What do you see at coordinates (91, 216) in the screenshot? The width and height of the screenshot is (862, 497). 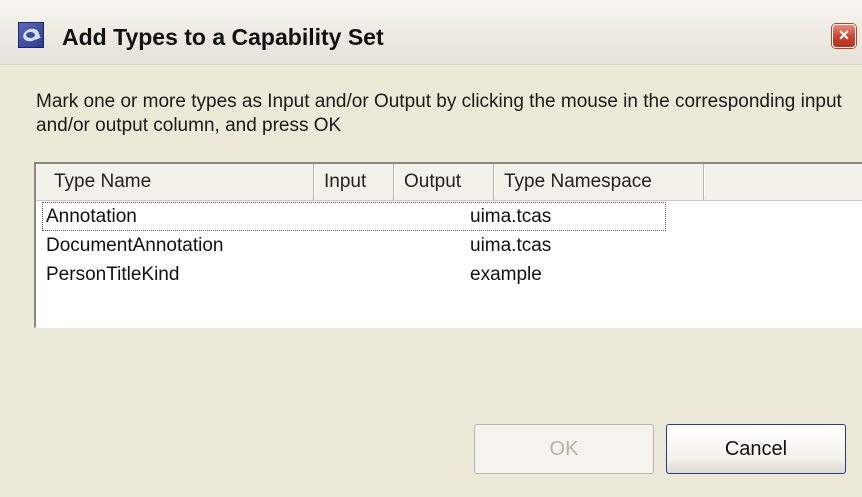 I see `type-name-cell: Annotation` at bounding box center [91, 216].